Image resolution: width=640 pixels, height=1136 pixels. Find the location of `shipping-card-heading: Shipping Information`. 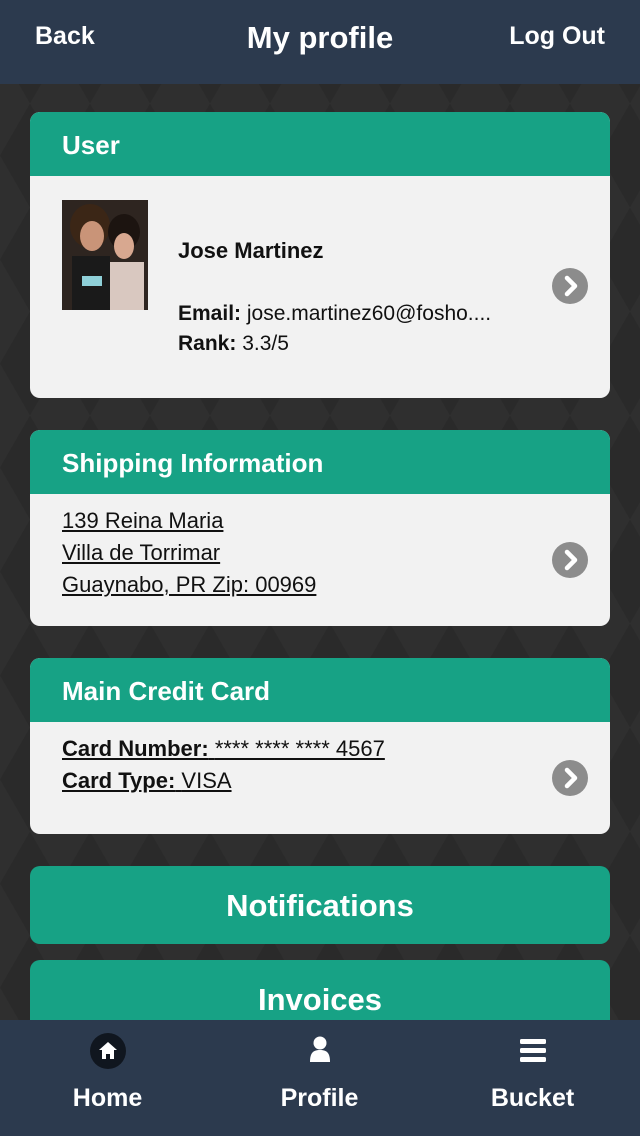

shipping-card-heading: Shipping Information is located at coordinates (320, 462).